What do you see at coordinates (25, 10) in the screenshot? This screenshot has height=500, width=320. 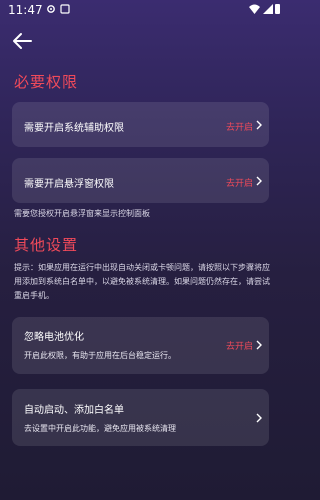 I see `status-time: 11:47` at bounding box center [25, 10].